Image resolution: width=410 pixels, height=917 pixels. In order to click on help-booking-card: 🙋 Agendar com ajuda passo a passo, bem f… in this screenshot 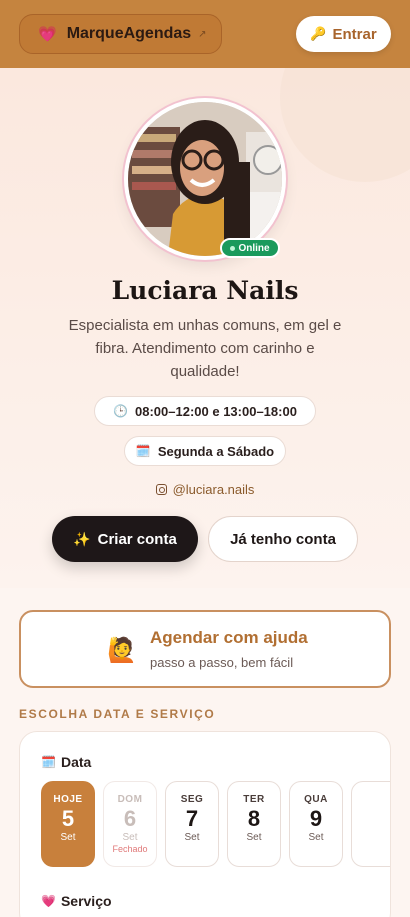, I will do `click(205, 649)`.